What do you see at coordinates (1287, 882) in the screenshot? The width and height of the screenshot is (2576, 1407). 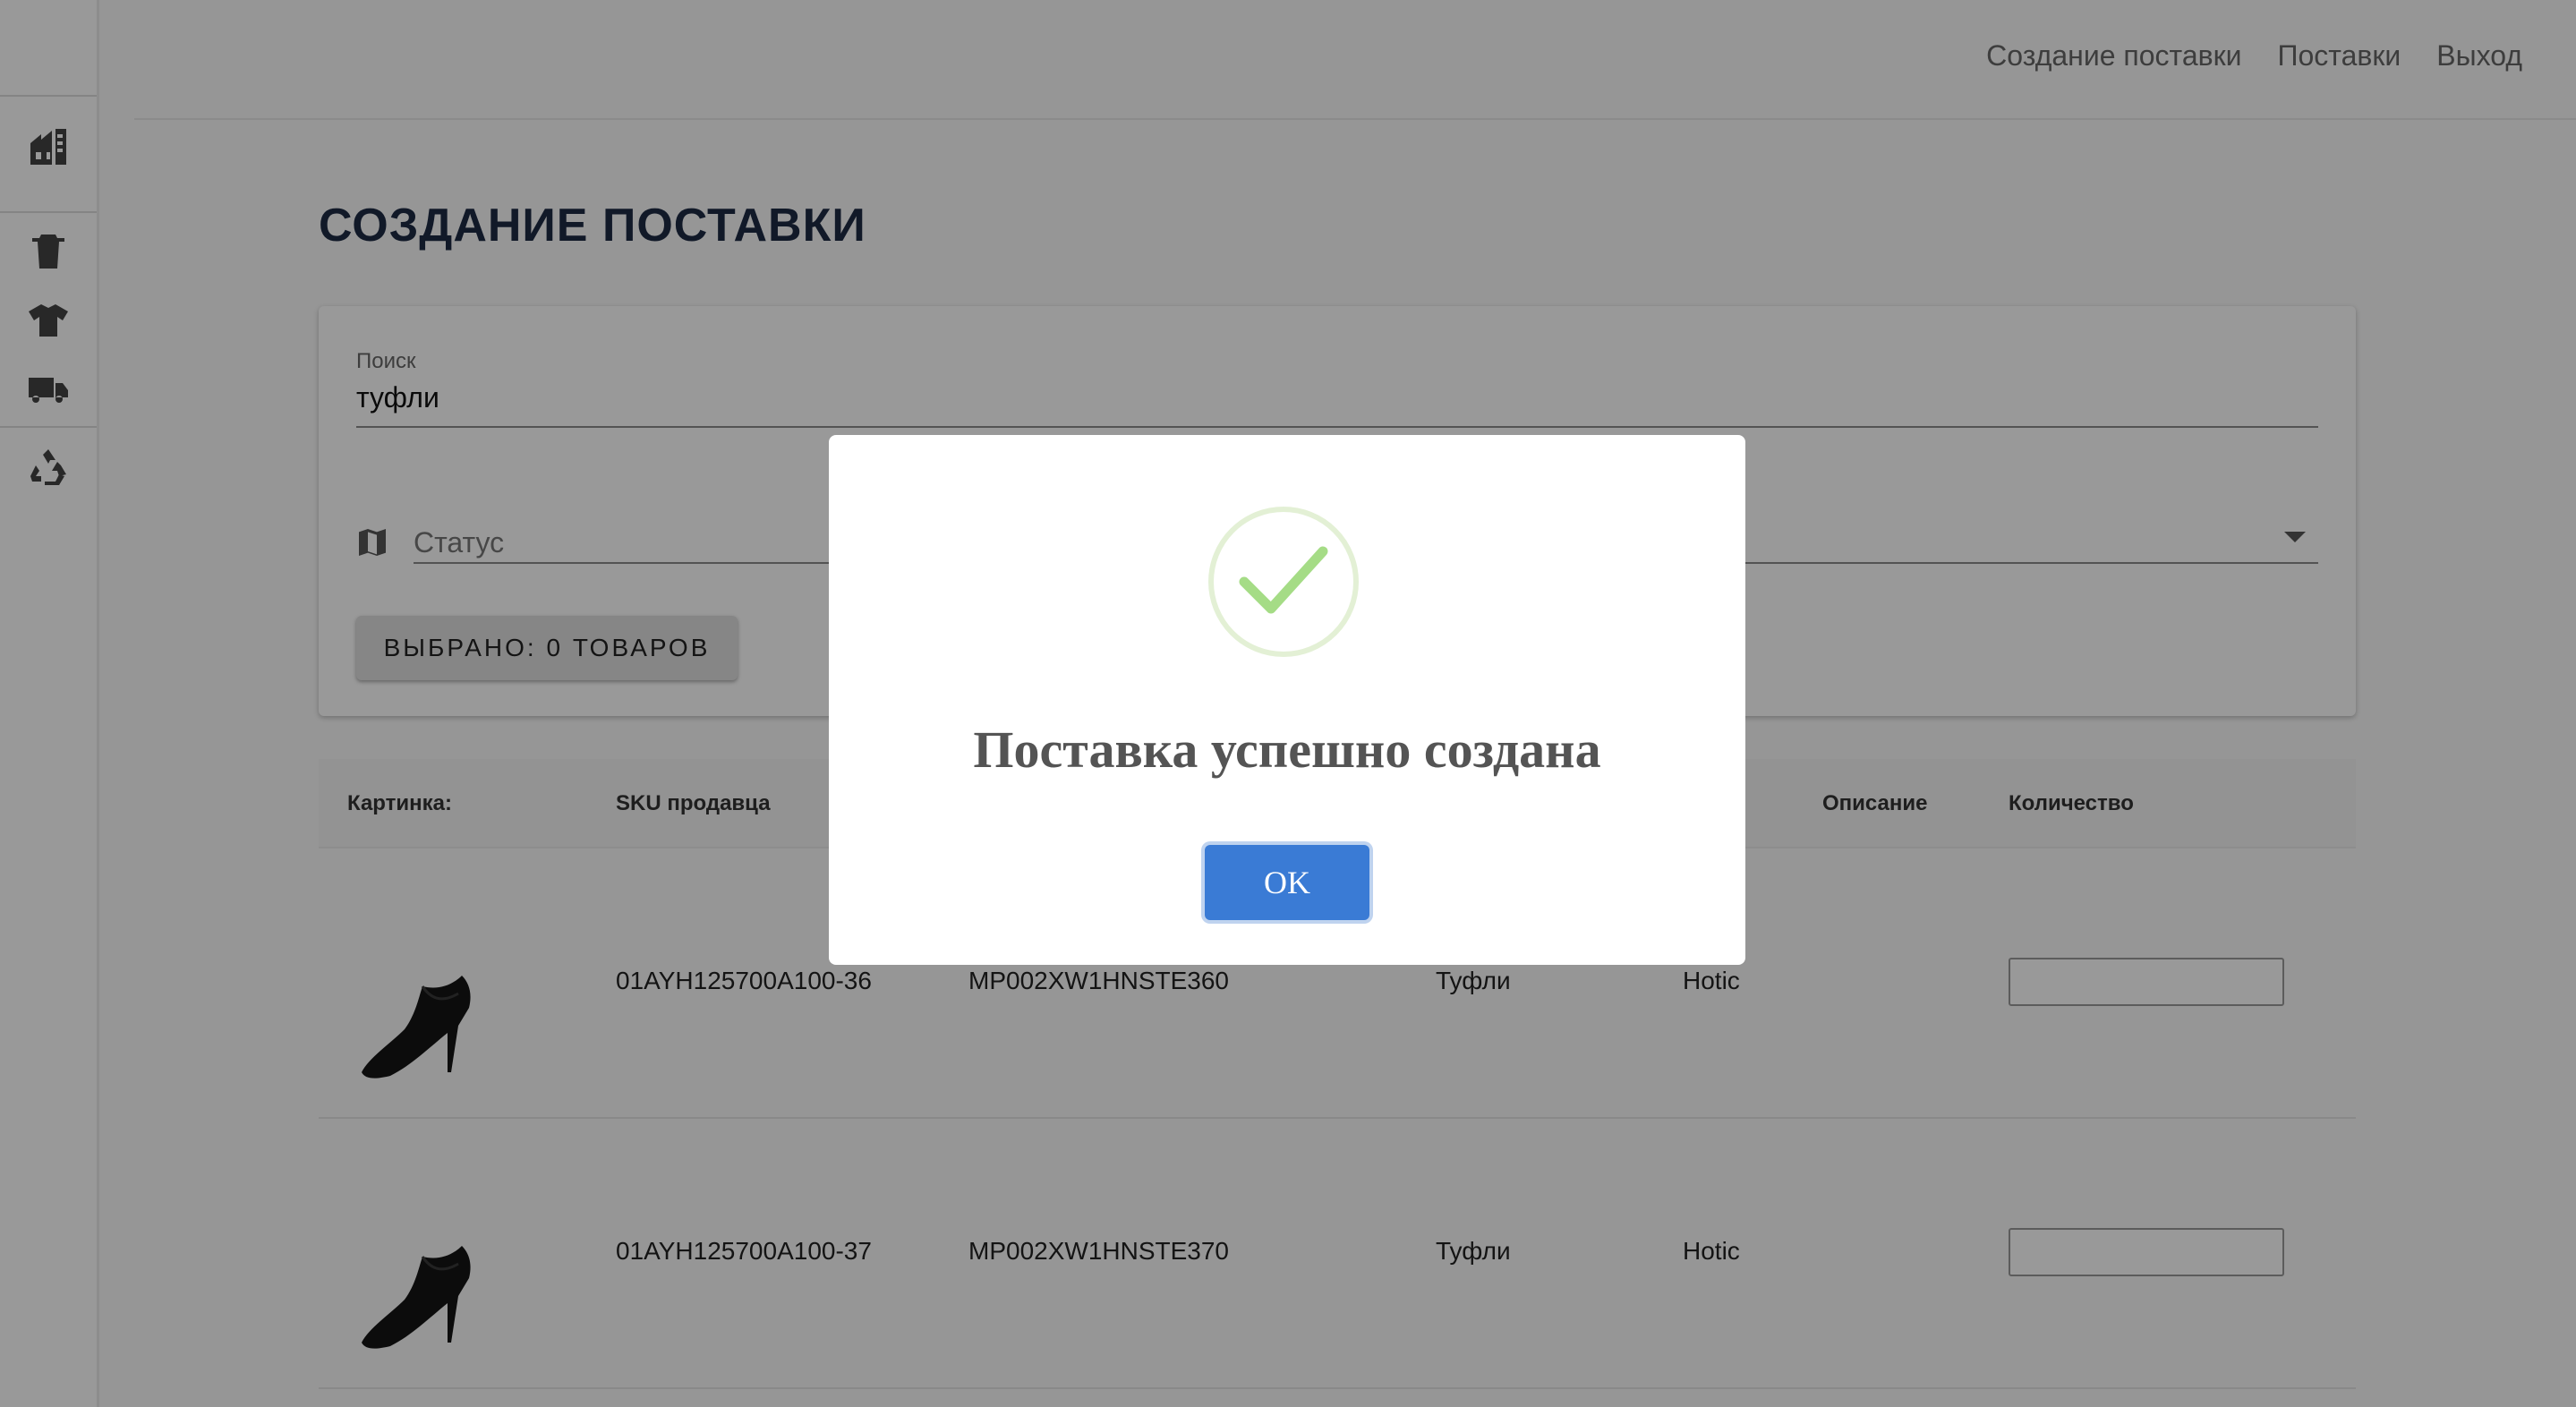 I see `ok-button: OK` at bounding box center [1287, 882].